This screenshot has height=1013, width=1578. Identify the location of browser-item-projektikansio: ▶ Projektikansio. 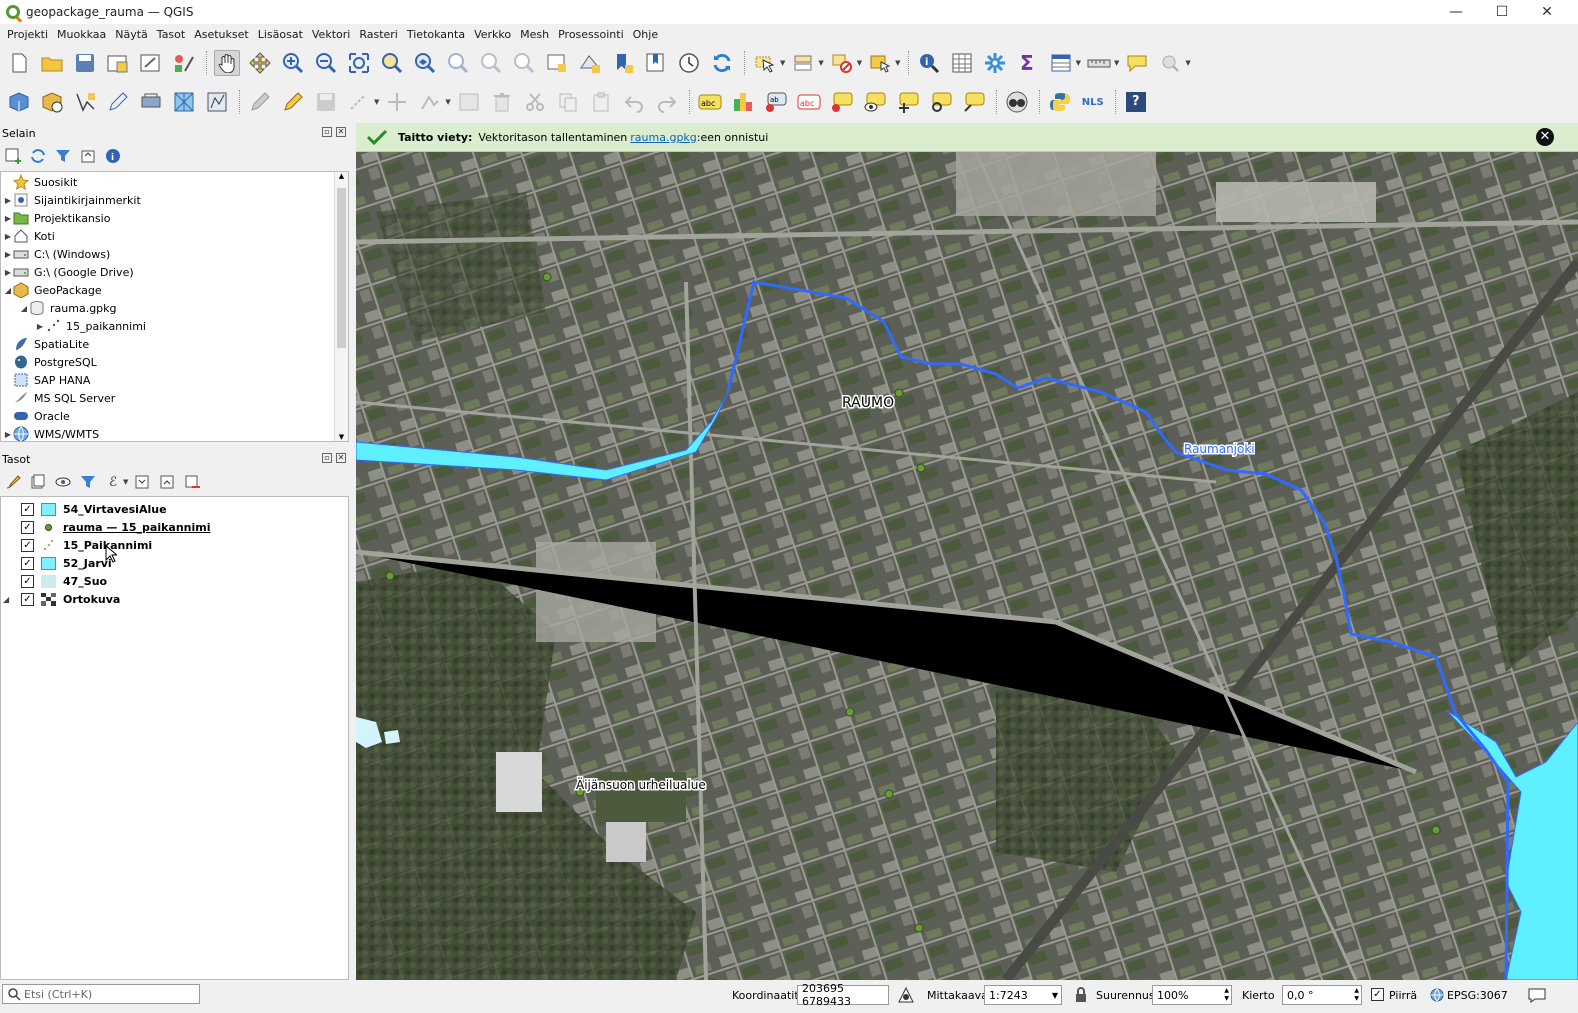
(56, 218).